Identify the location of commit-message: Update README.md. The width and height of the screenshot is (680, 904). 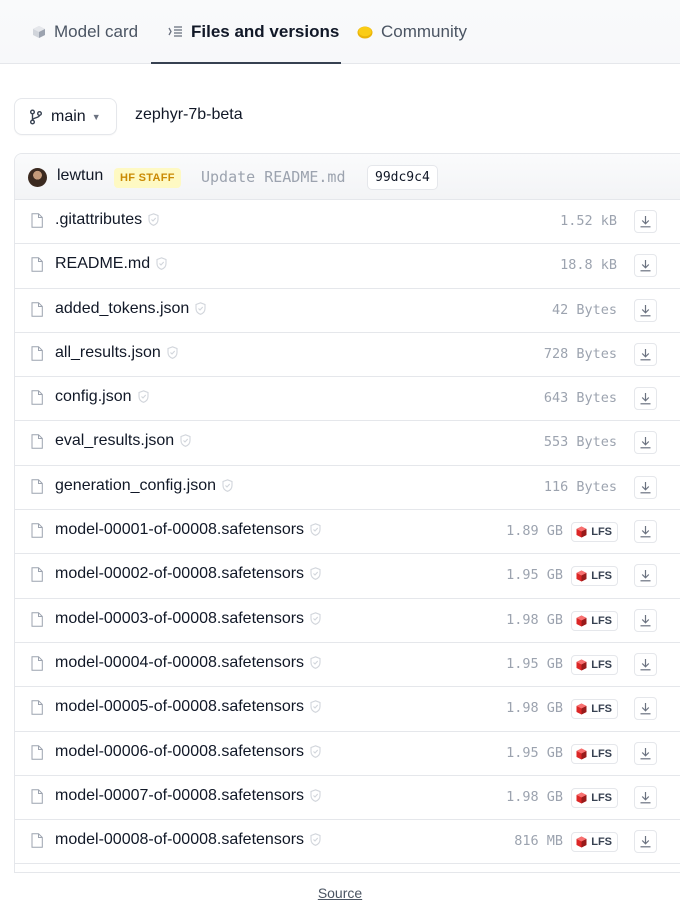
(273, 177).